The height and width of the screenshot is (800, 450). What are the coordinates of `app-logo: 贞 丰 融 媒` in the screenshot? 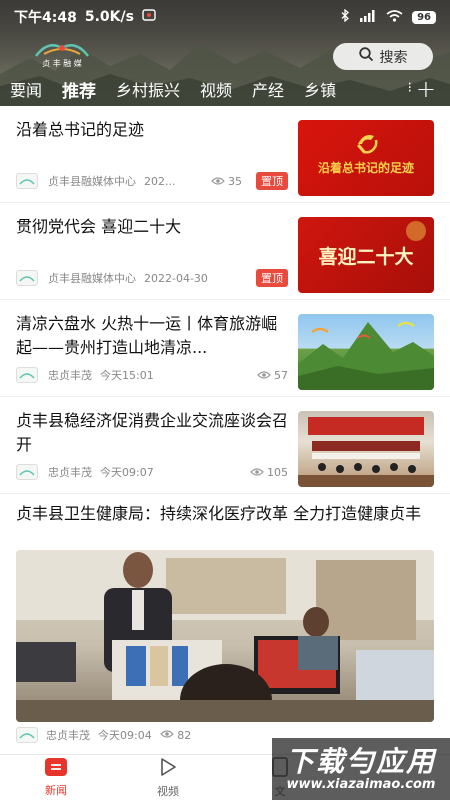 It's located at (62, 53).